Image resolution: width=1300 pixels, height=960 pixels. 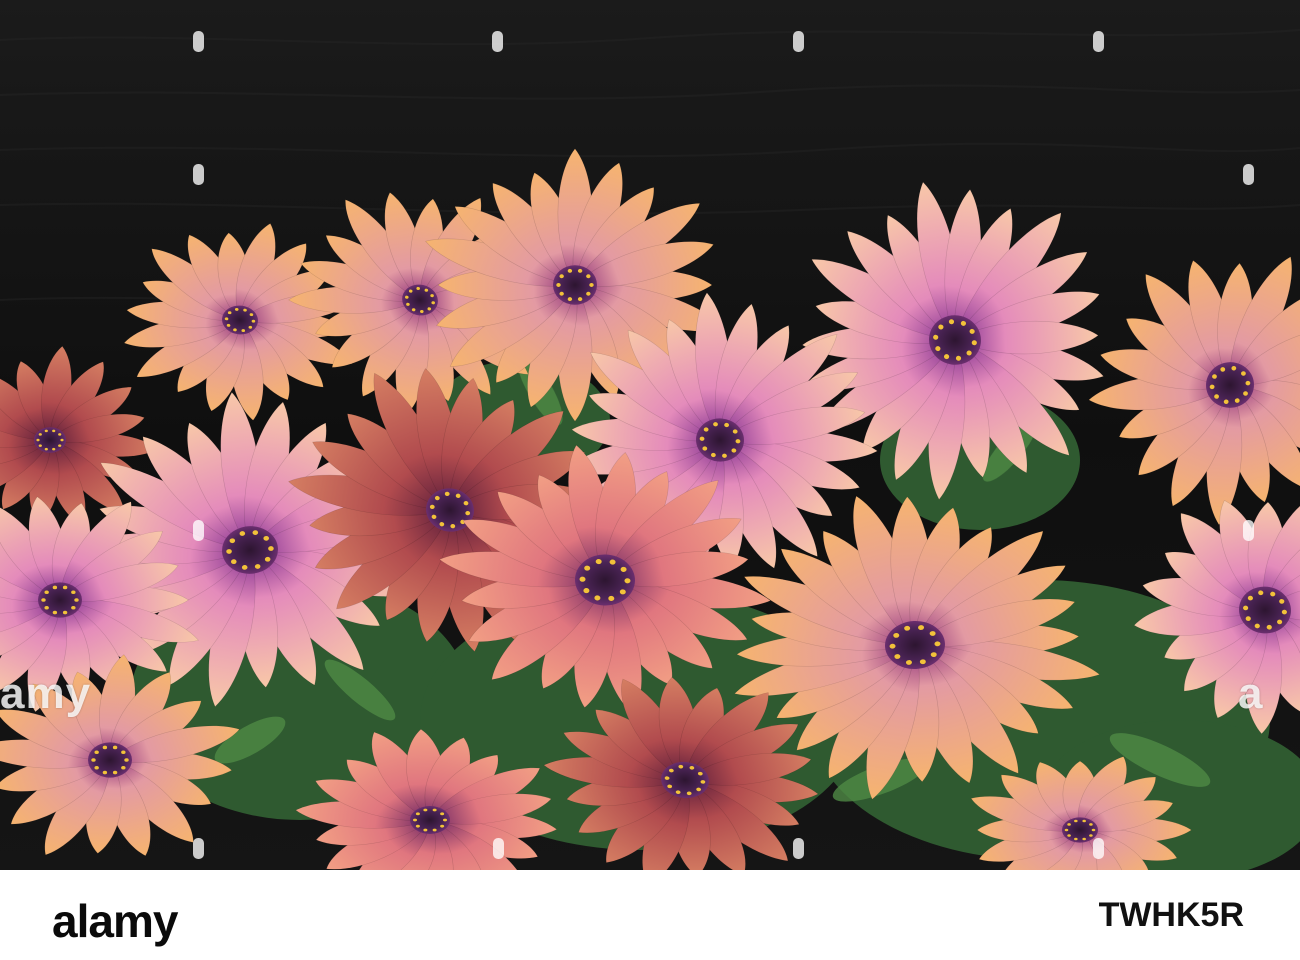 What do you see at coordinates (115, 921) in the screenshot?
I see `footer-logo: alamy` at bounding box center [115, 921].